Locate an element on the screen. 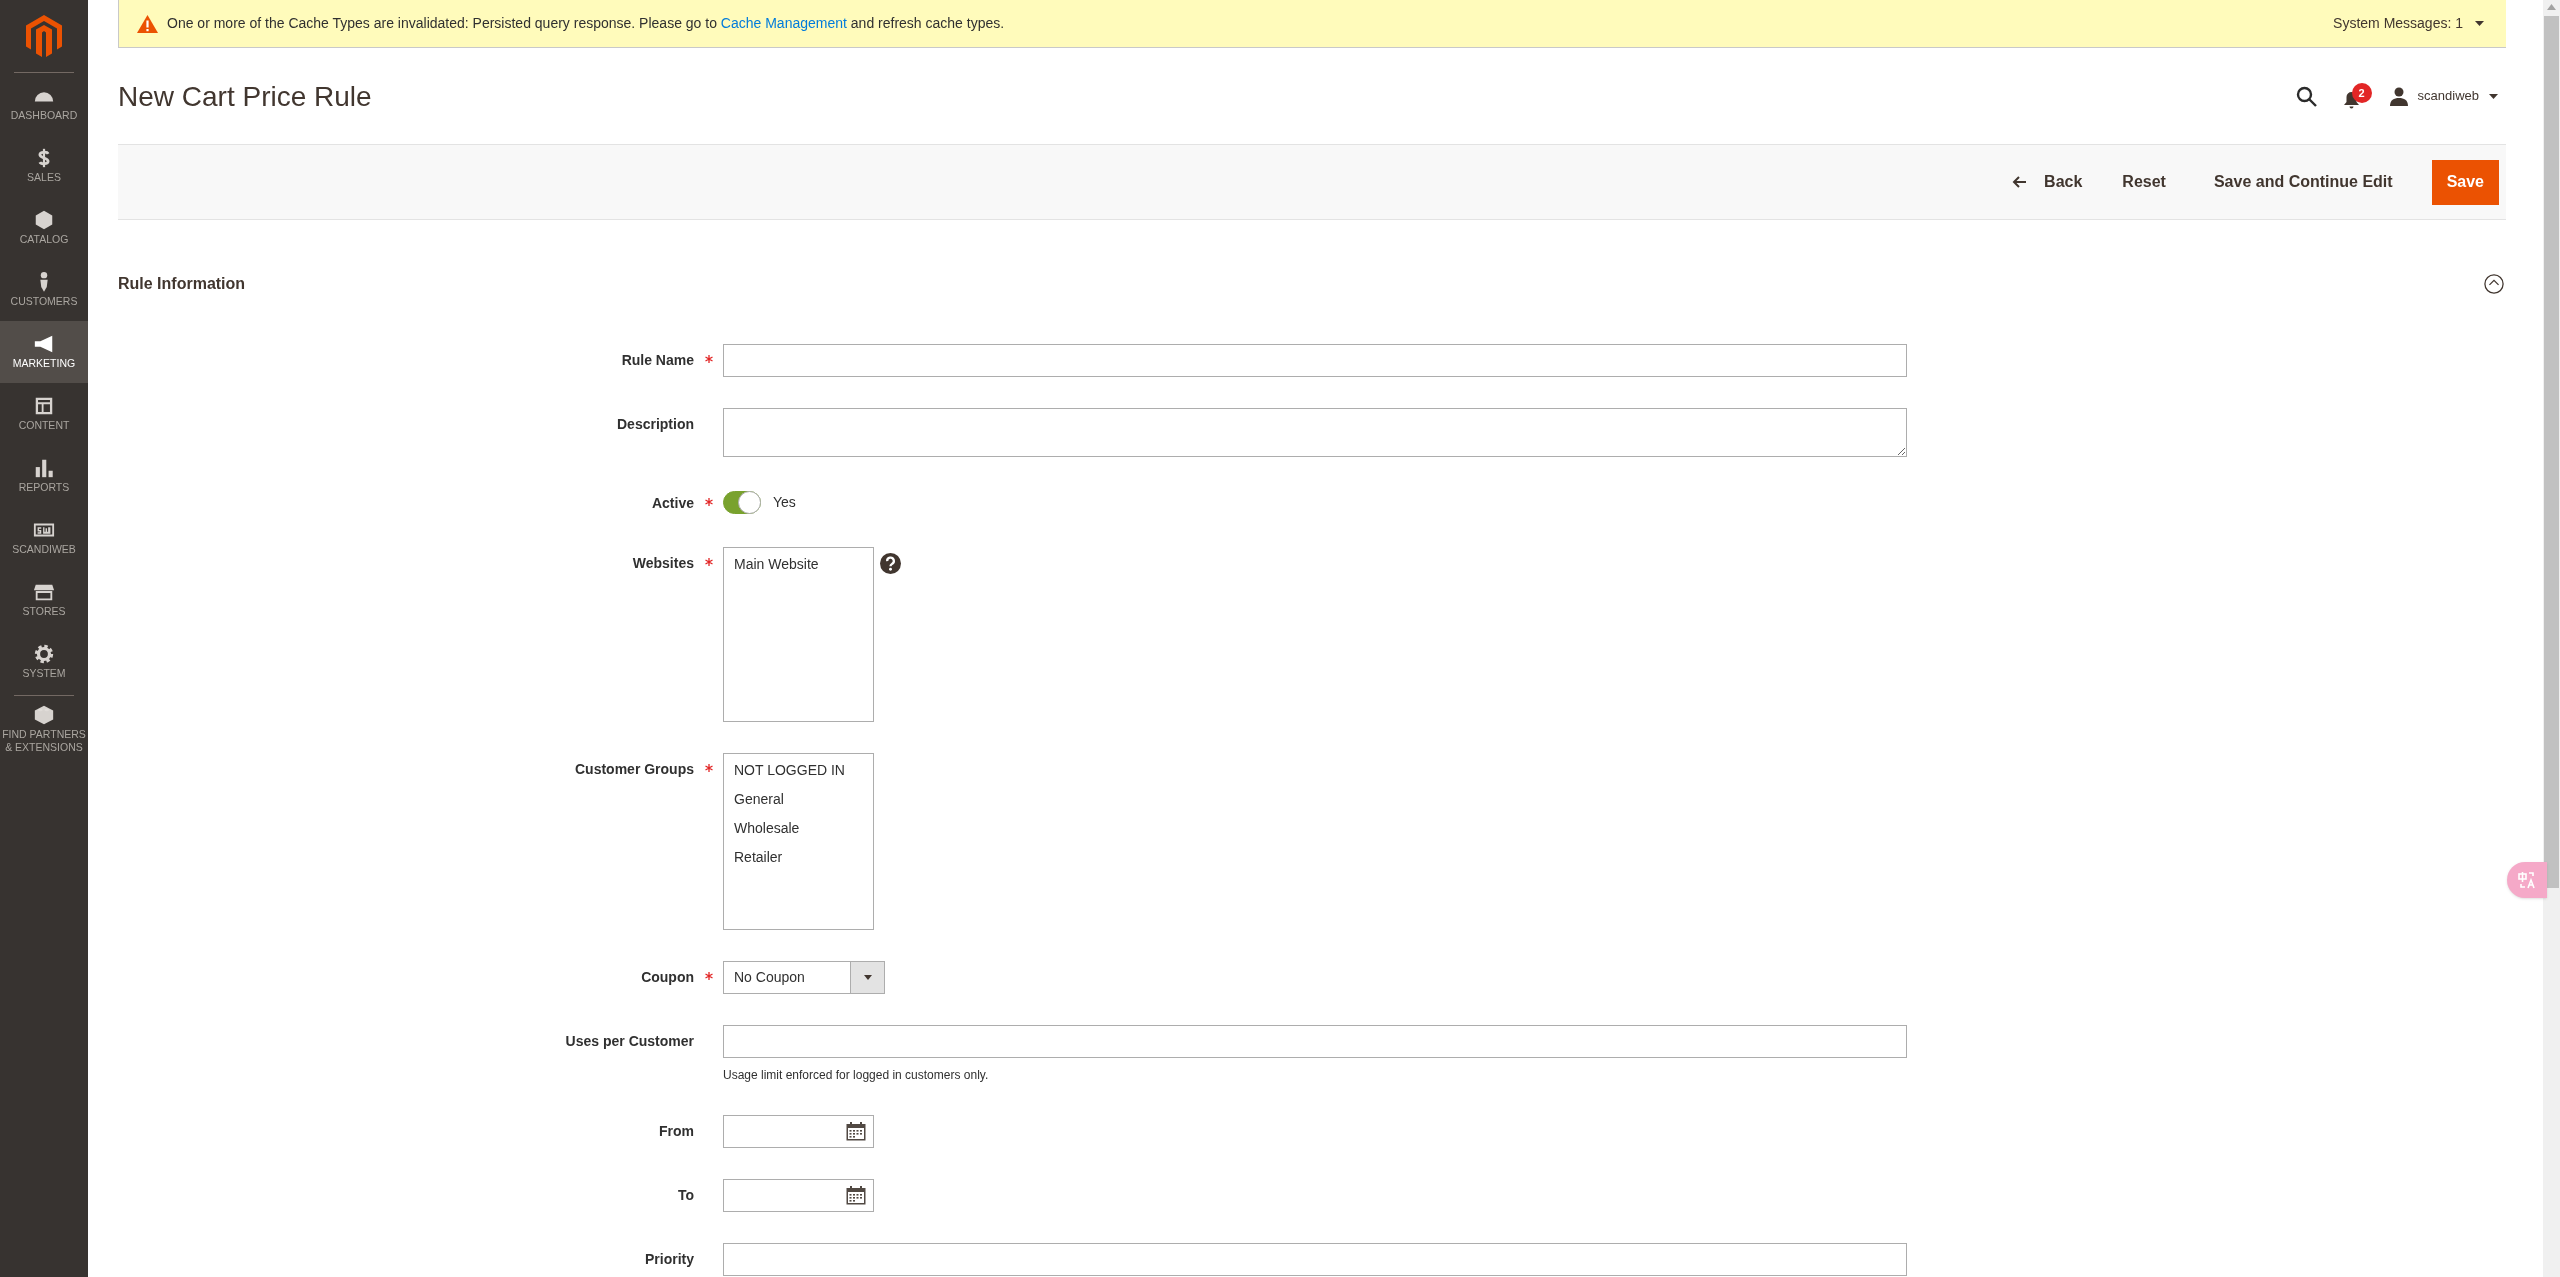  translate-button is located at coordinates (2527, 880).